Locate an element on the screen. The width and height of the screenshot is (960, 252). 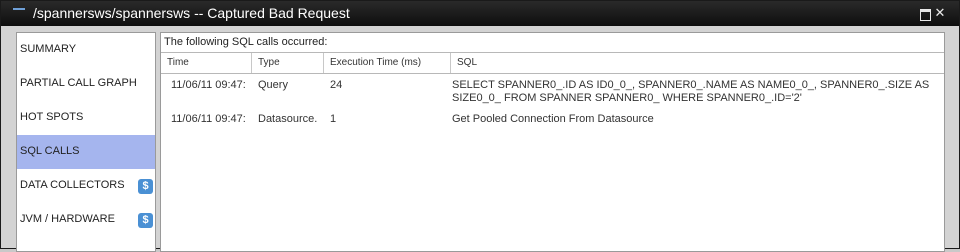
table-header: Time Type Execution Time (ms) SQL is located at coordinates (552, 63).